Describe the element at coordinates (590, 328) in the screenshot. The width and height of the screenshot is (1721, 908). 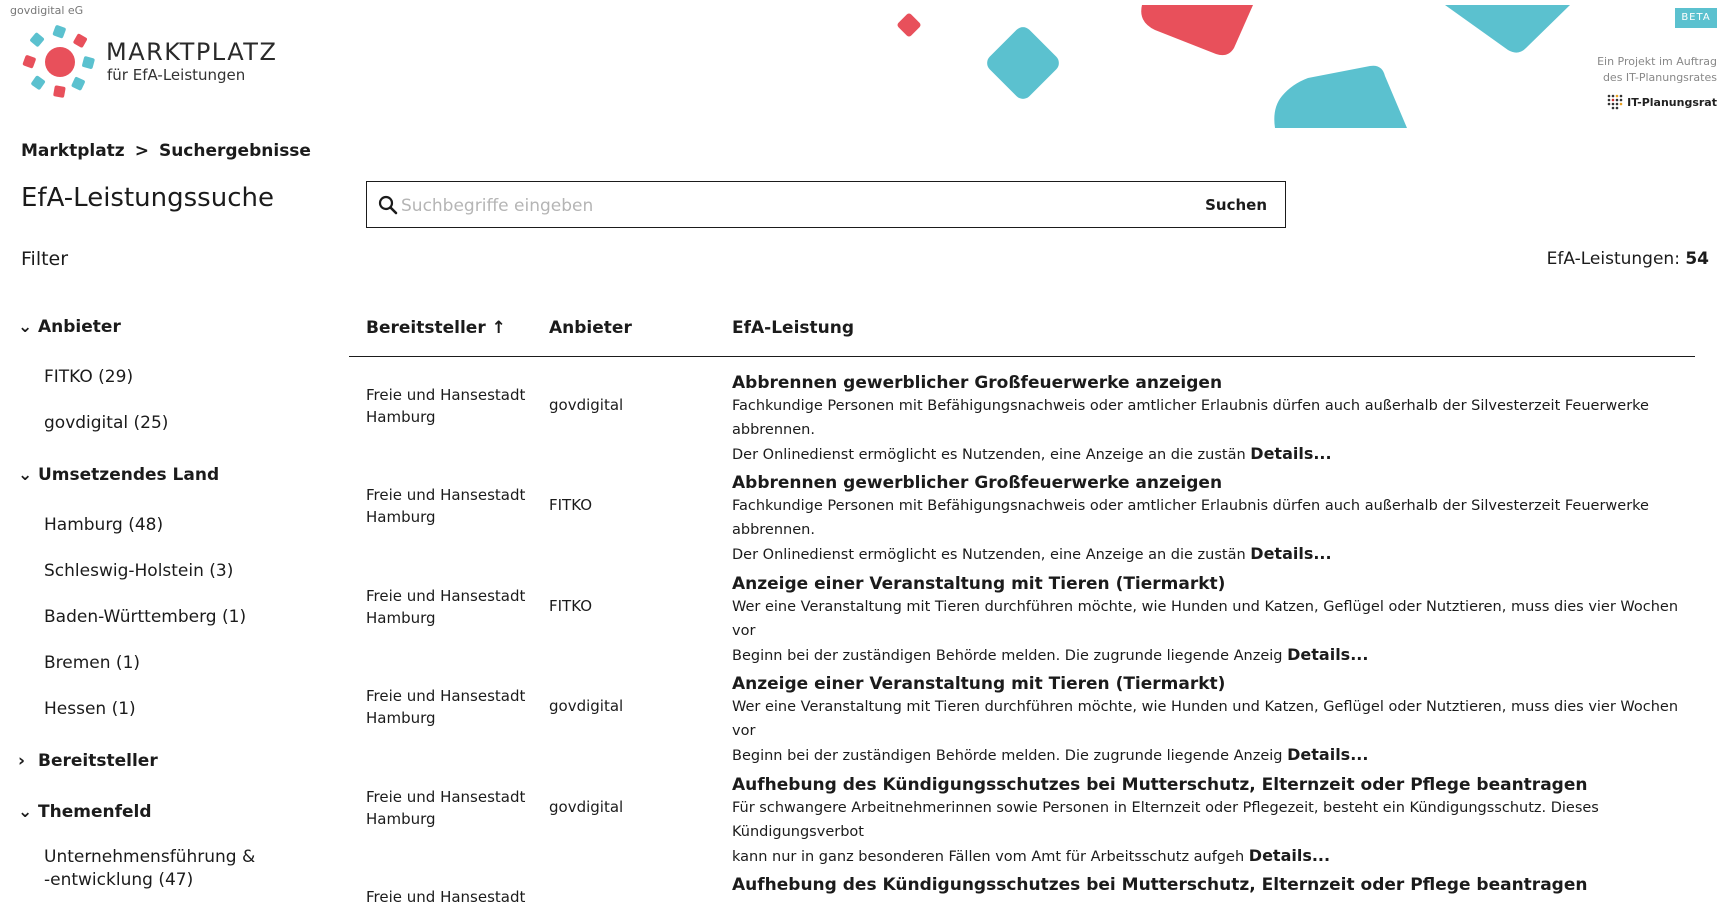
I see `column-header-anbieter: Anbieter` at that location.